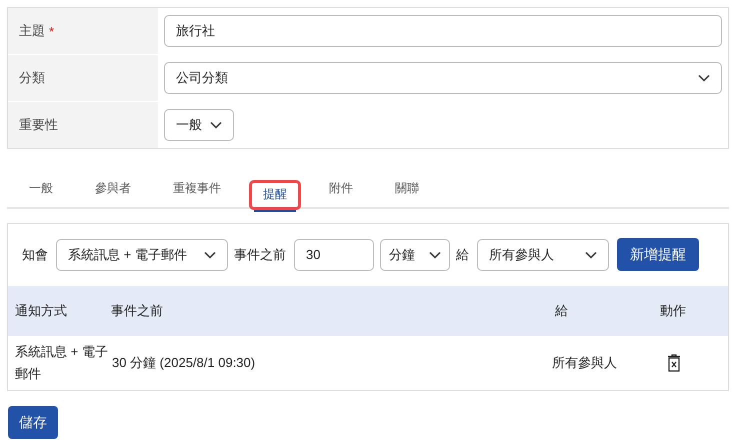 The width and height of the screenshot is (735, 448). I want to click on before-field: 30, so click(334, 254).